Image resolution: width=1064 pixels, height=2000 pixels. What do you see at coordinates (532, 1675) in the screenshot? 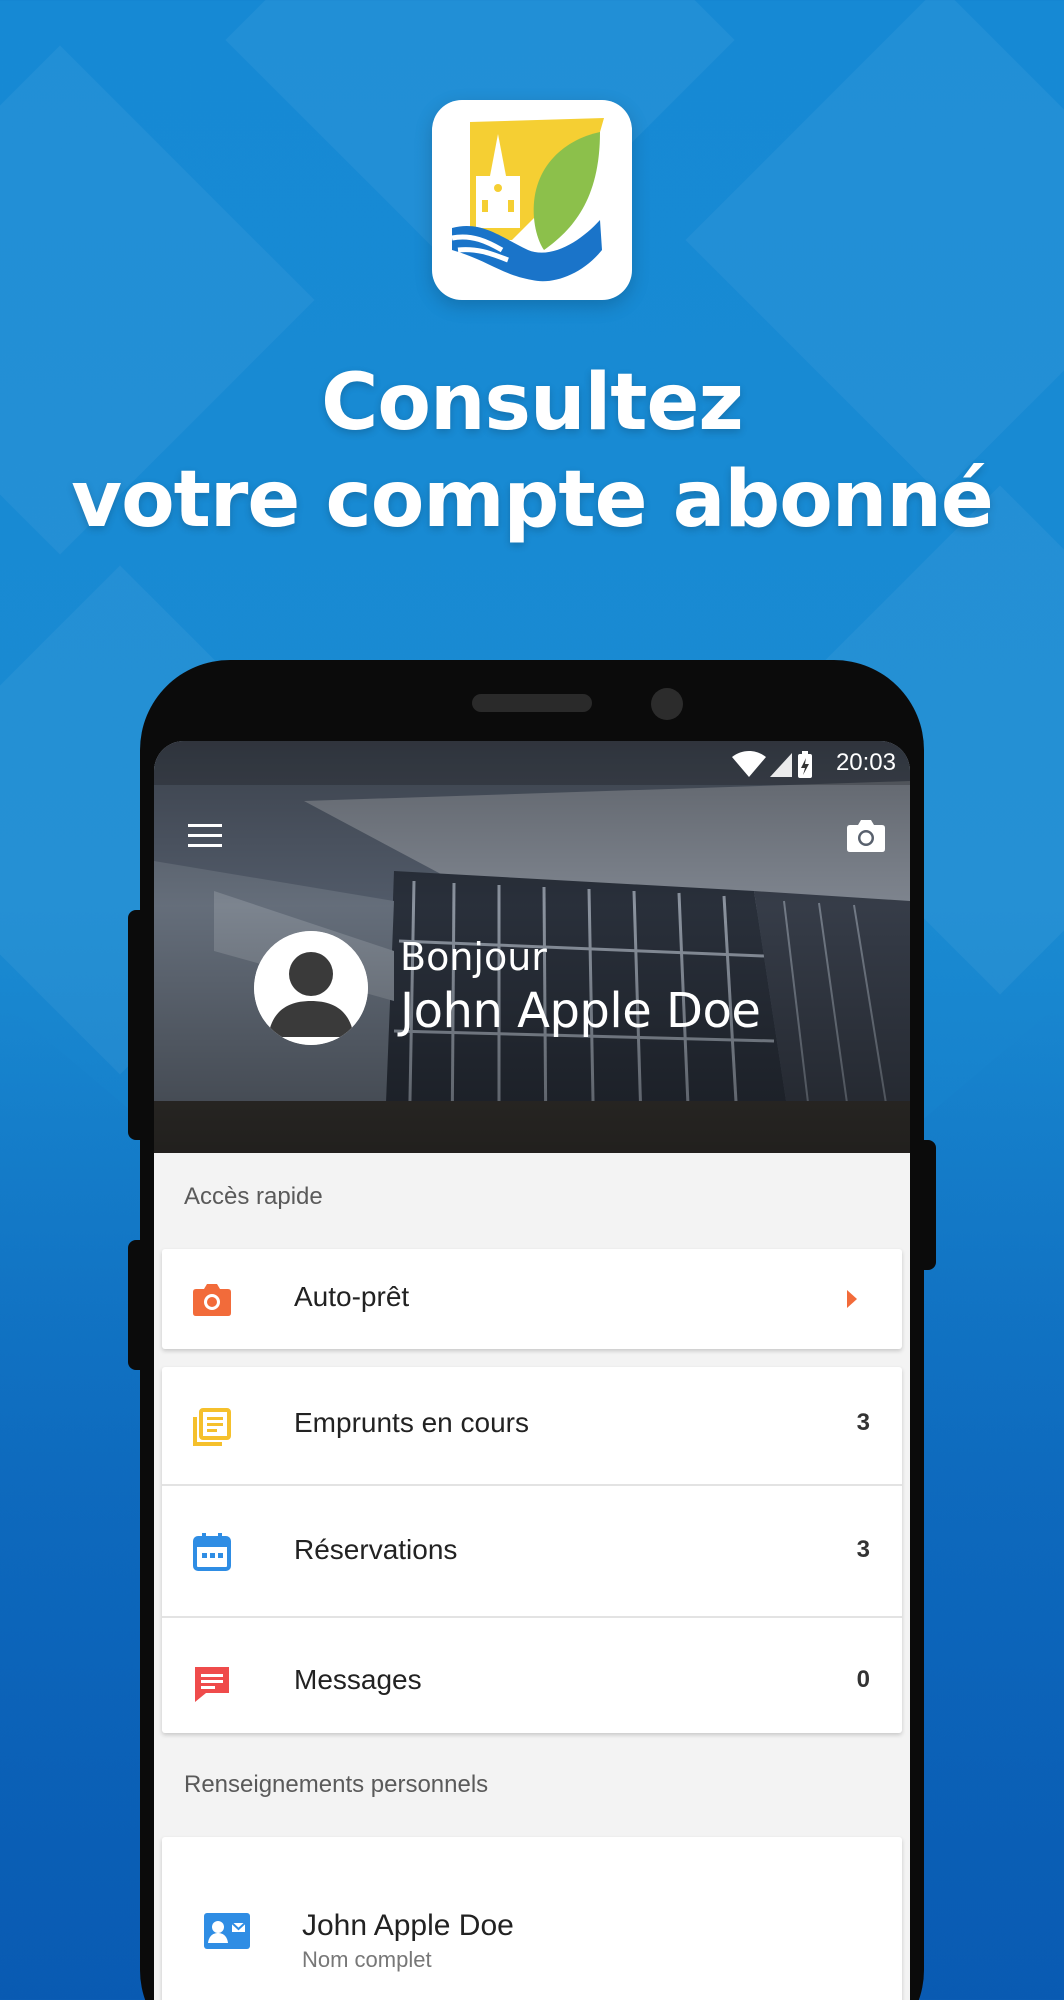
I see `quick-access-item-messages: Messages 0` at bounding box center [532, 1675].